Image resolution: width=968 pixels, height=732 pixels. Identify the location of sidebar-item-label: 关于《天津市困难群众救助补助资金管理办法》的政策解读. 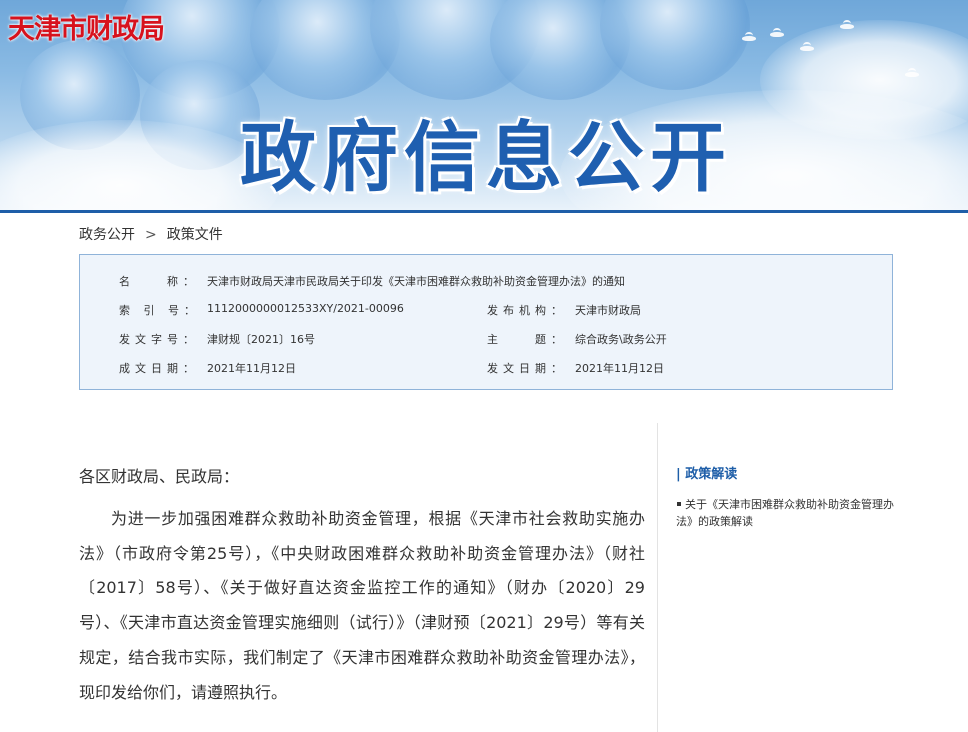
(785, 513).